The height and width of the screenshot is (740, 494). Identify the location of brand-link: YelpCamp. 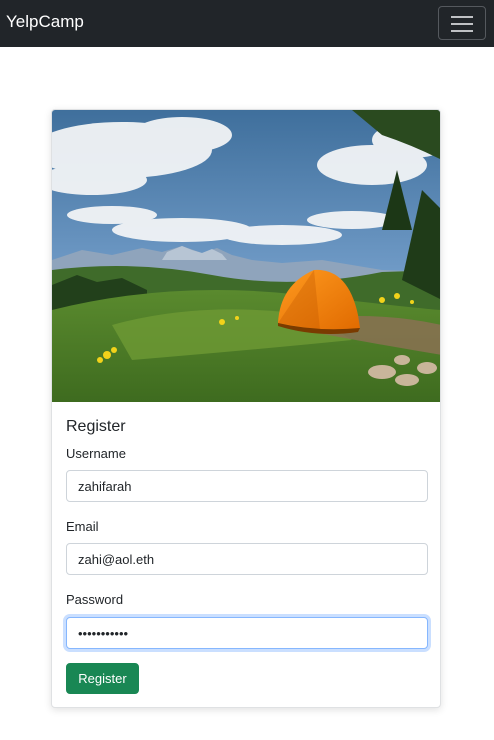
(45, 22).